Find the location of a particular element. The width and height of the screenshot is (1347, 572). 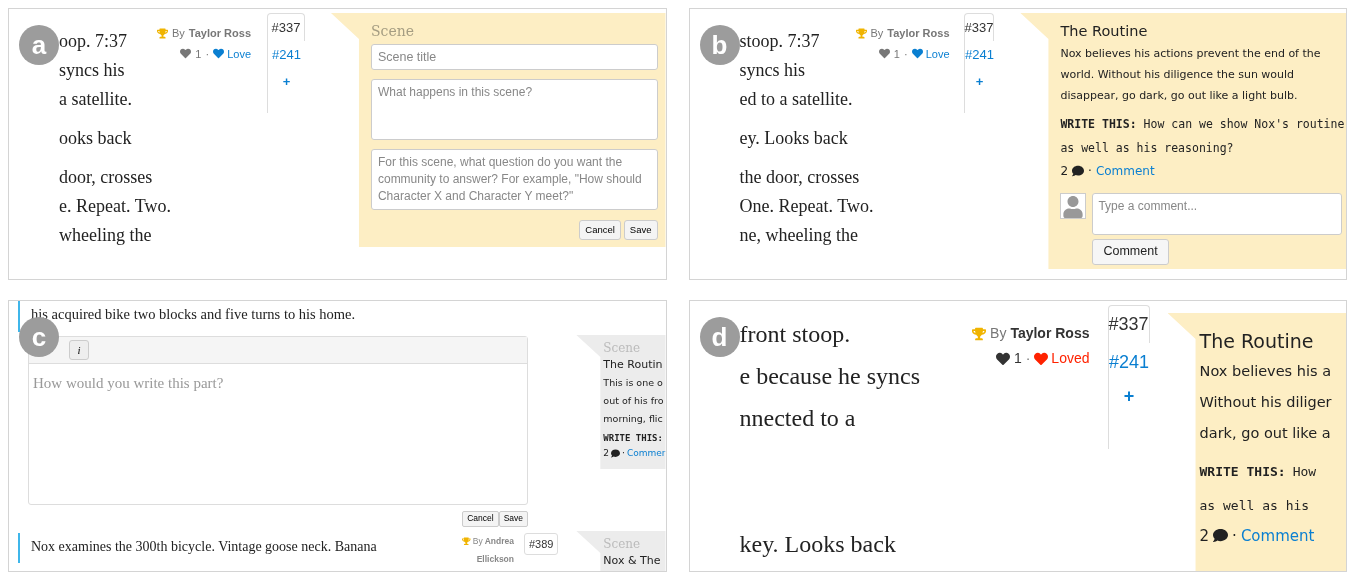

story-line: key. Looks back is located at coordinates (817, 544).